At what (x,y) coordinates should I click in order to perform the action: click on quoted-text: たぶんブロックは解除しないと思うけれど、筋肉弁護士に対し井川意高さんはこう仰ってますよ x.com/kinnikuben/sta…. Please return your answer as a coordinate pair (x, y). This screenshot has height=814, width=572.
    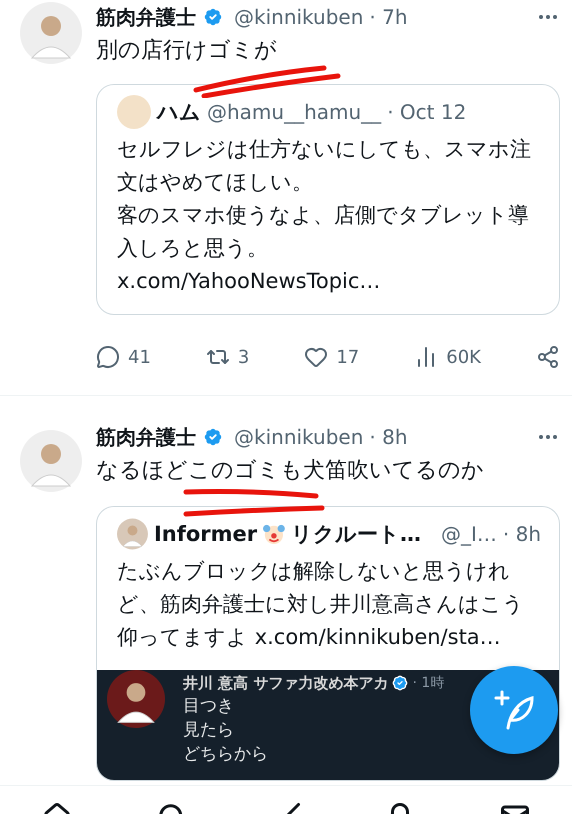
    Looking at the image, I should click on (321, 604).